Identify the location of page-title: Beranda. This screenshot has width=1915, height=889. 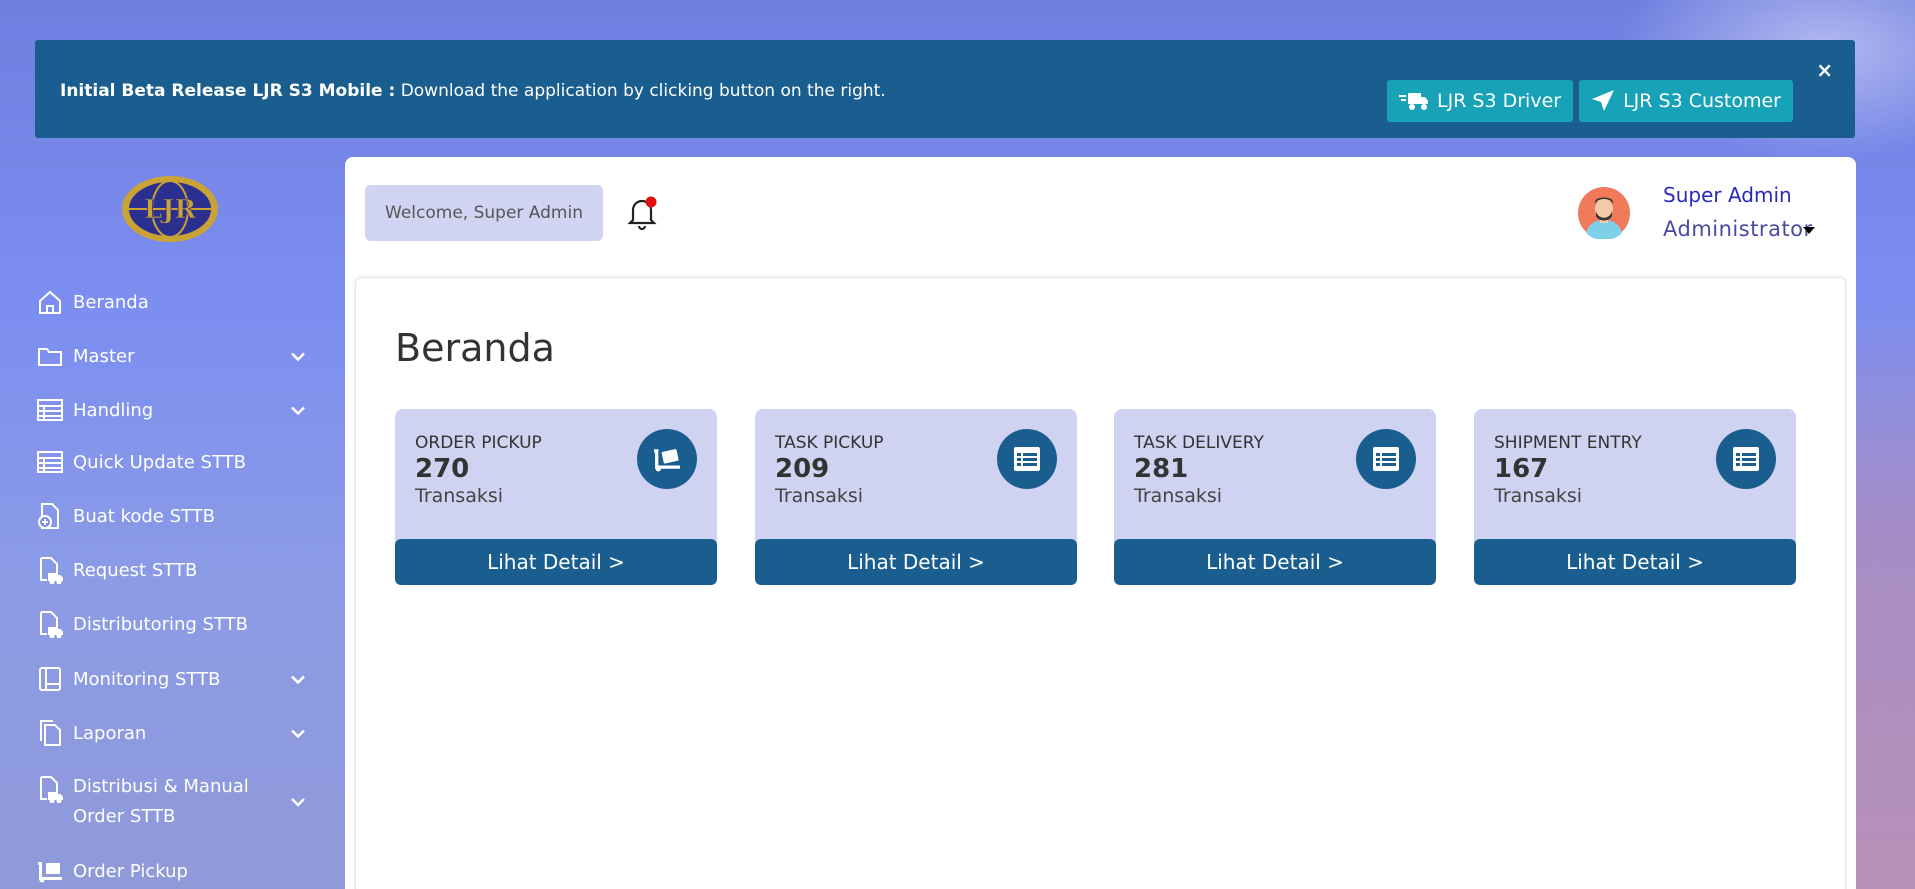
(475, 348).